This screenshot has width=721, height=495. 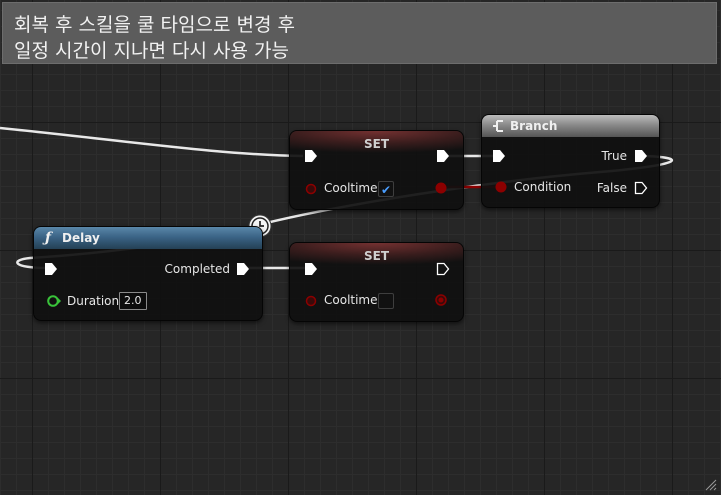 What do you see at coordinates (93, 301) in the screenshot?
I see `duration-label: Duration` at bounding box center [93, 301].